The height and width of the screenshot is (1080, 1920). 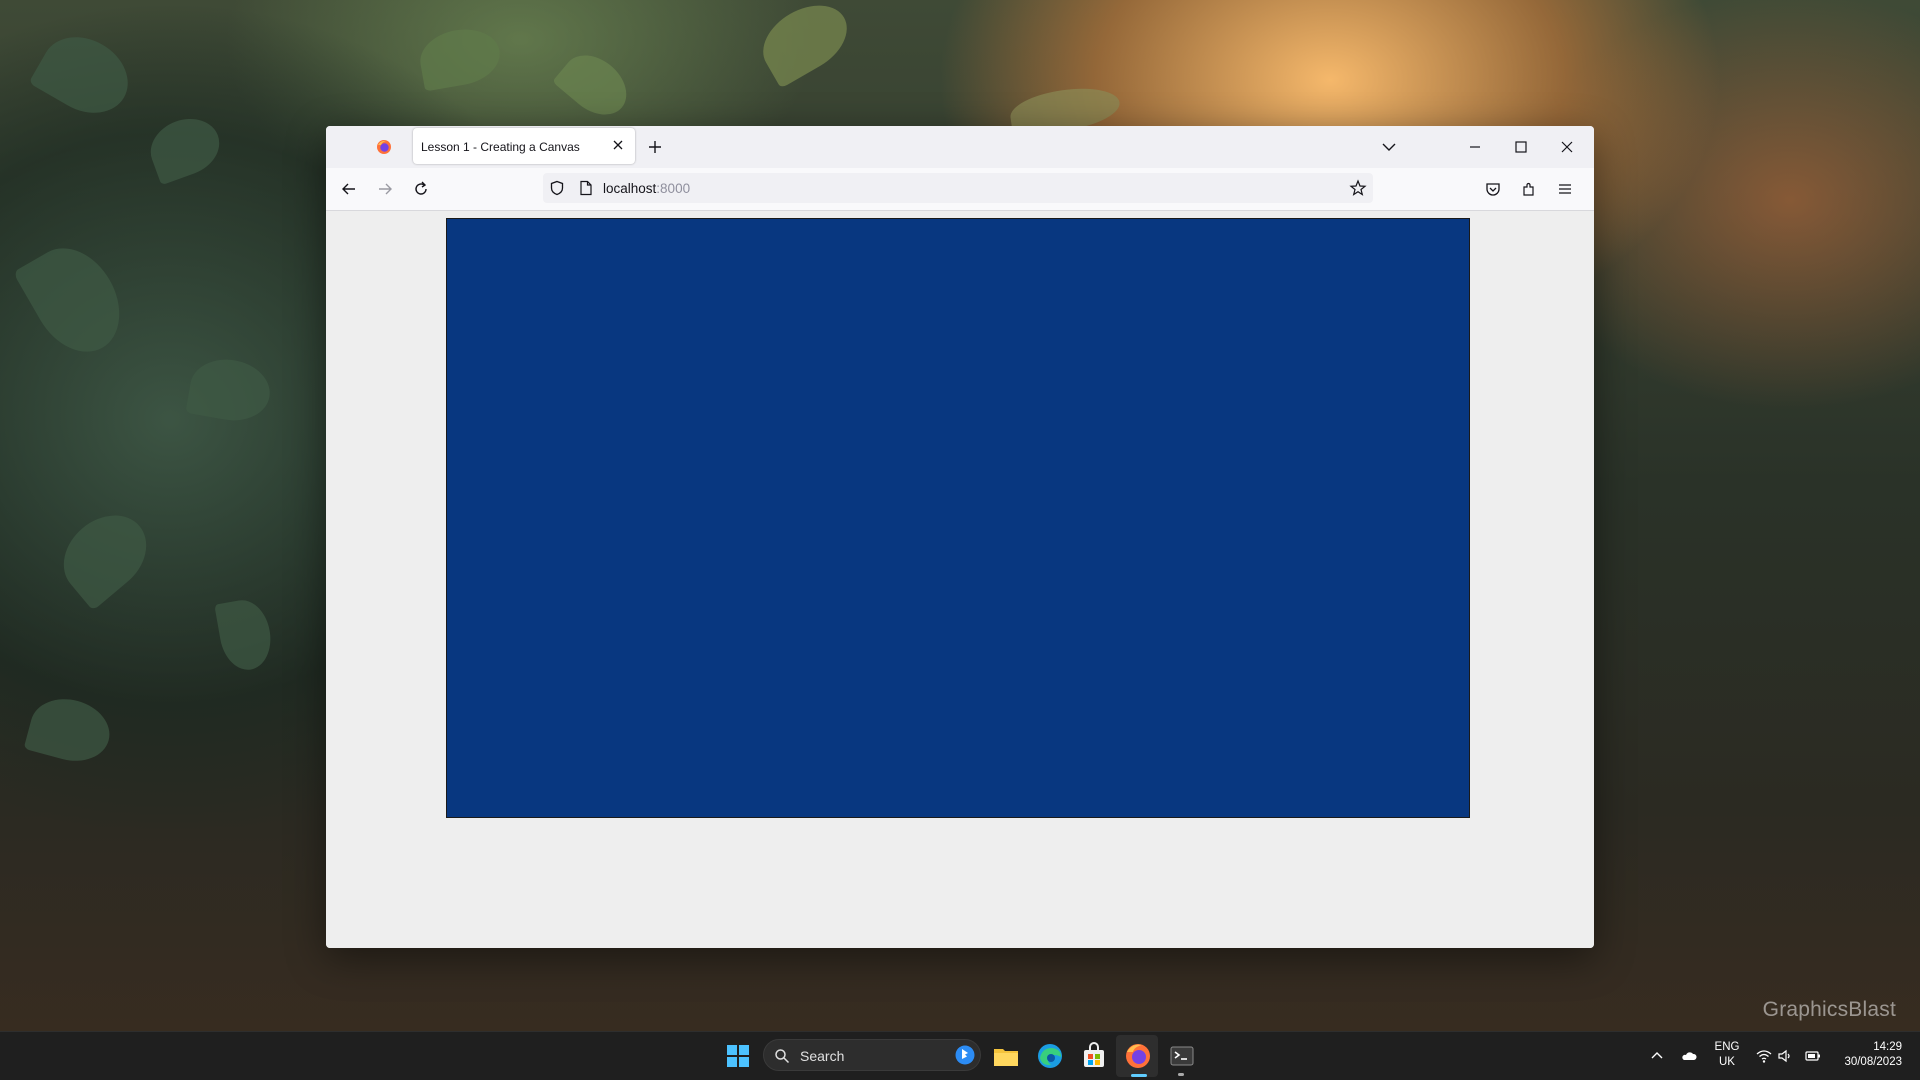 What do you see at coordinates (1727, 1055) in the screenshot?
I see `input-language-indicator: ENG UK` at bounding box center [1727, 1055].